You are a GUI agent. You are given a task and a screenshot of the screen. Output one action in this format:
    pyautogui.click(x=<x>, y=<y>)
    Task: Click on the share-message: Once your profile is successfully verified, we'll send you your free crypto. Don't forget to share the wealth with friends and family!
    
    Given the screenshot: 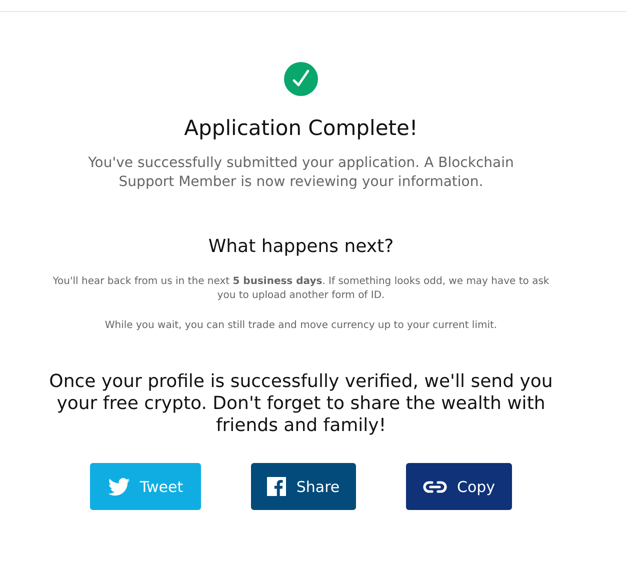 What is the action you would take?
    pyautogui.click(x=301, y=404)
    